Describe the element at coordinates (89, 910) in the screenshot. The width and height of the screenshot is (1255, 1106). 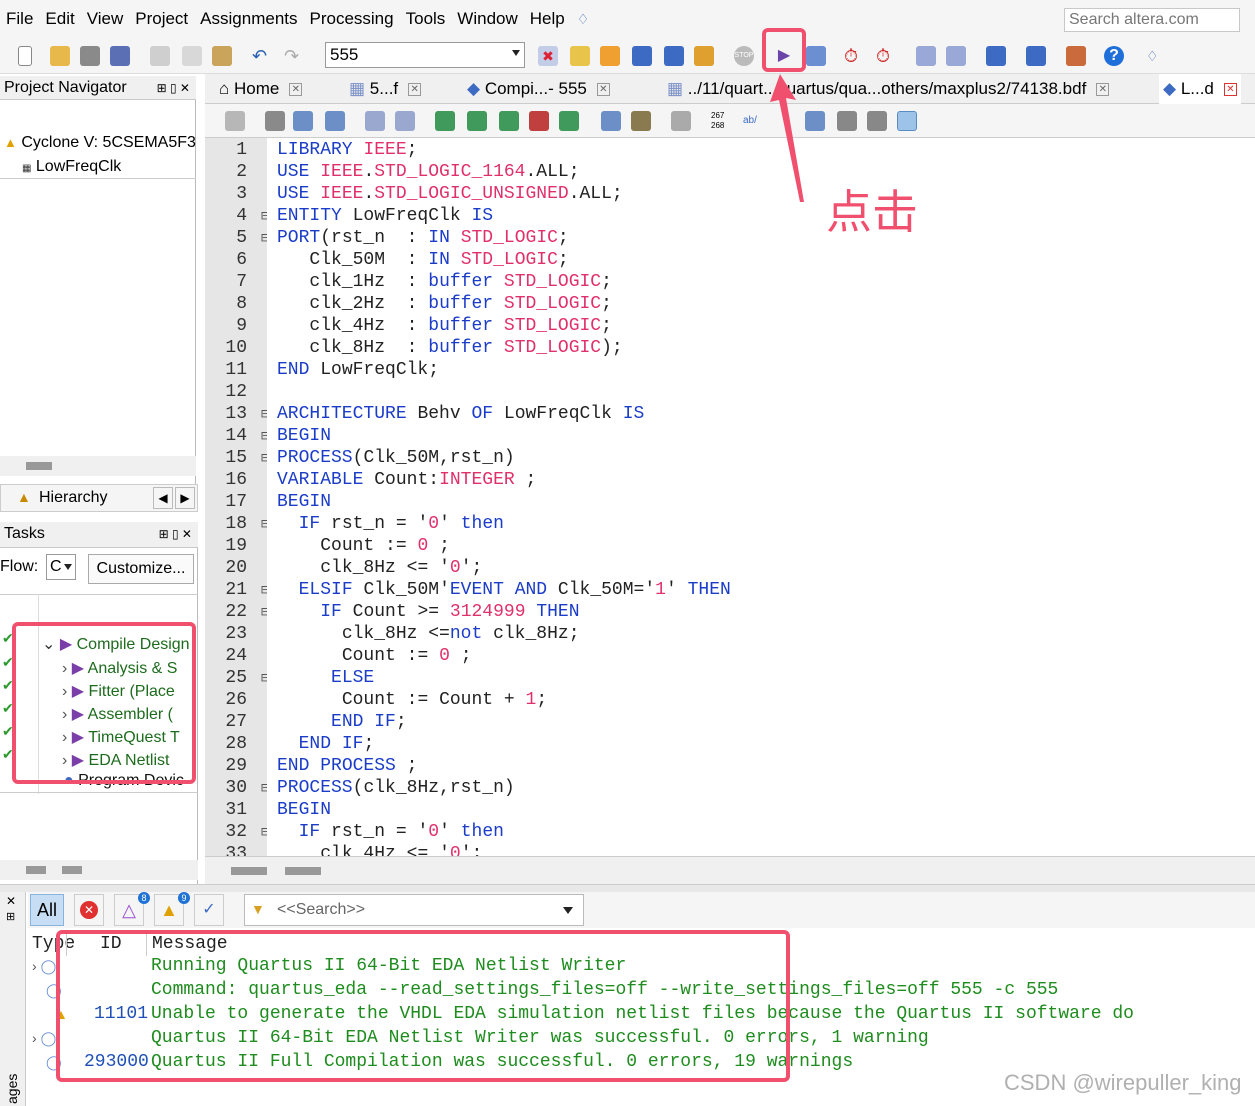
I see `error-filter-icon: ✕` at that location.